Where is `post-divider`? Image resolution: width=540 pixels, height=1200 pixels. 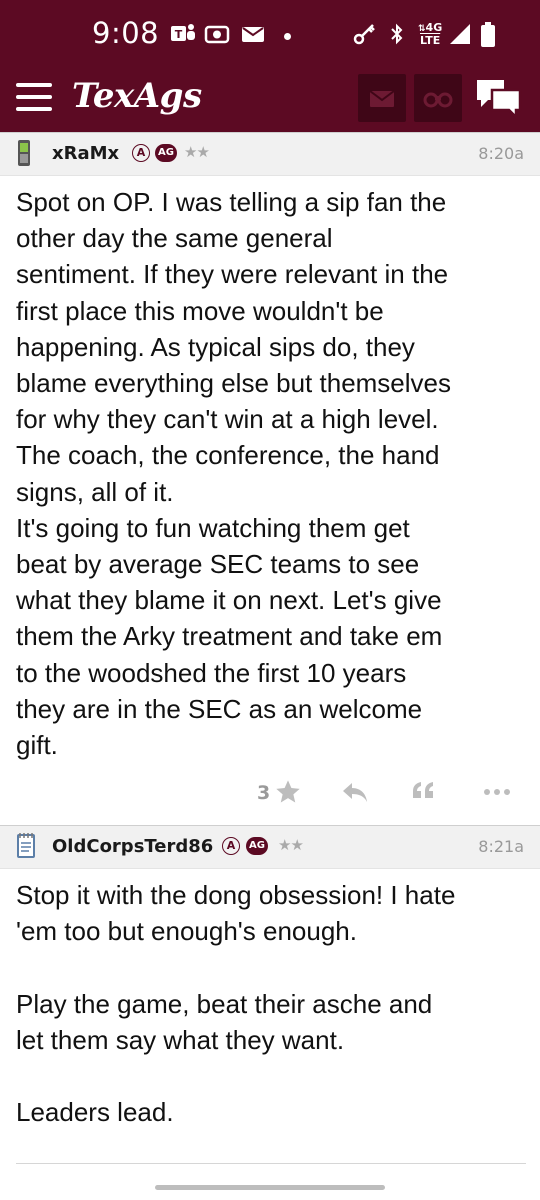
post-divider is located at coordinates (271, 1163).